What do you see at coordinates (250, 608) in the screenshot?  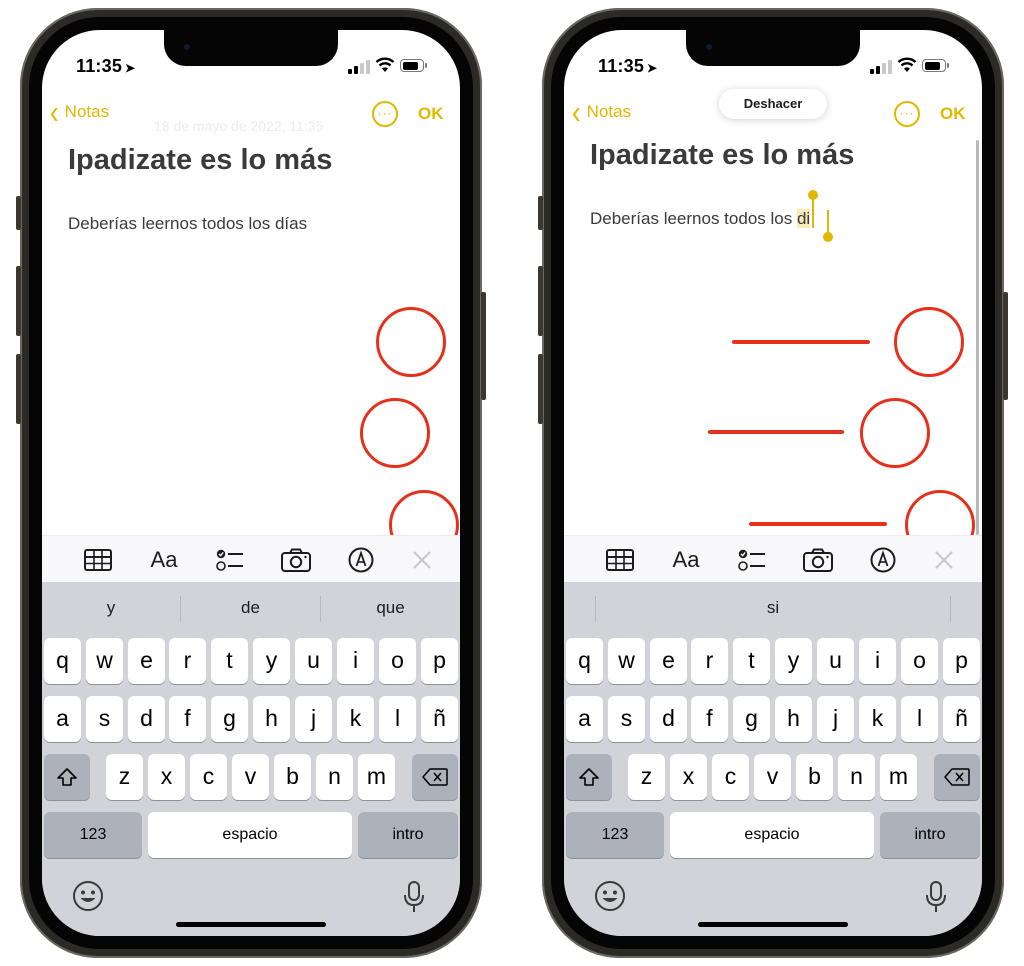 I see `suggestion-item: de` at bounding box center [250, 608].